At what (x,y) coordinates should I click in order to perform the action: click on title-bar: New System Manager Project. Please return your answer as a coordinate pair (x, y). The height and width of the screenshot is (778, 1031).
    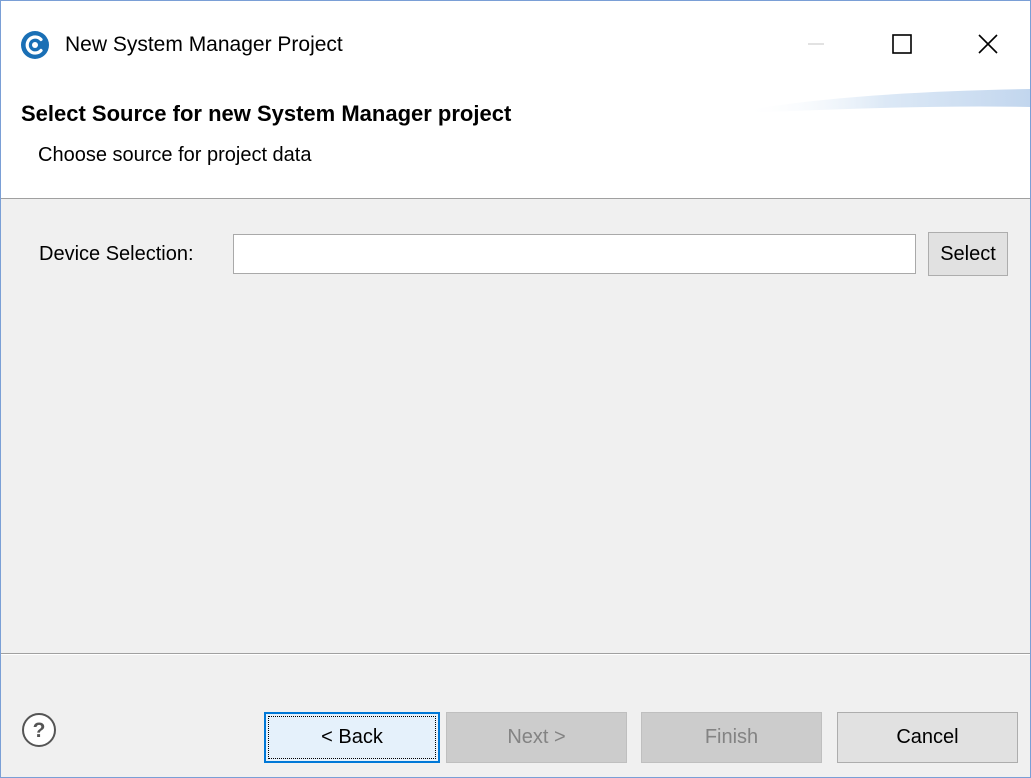
    Looking at the image, I should click on (515, 44).